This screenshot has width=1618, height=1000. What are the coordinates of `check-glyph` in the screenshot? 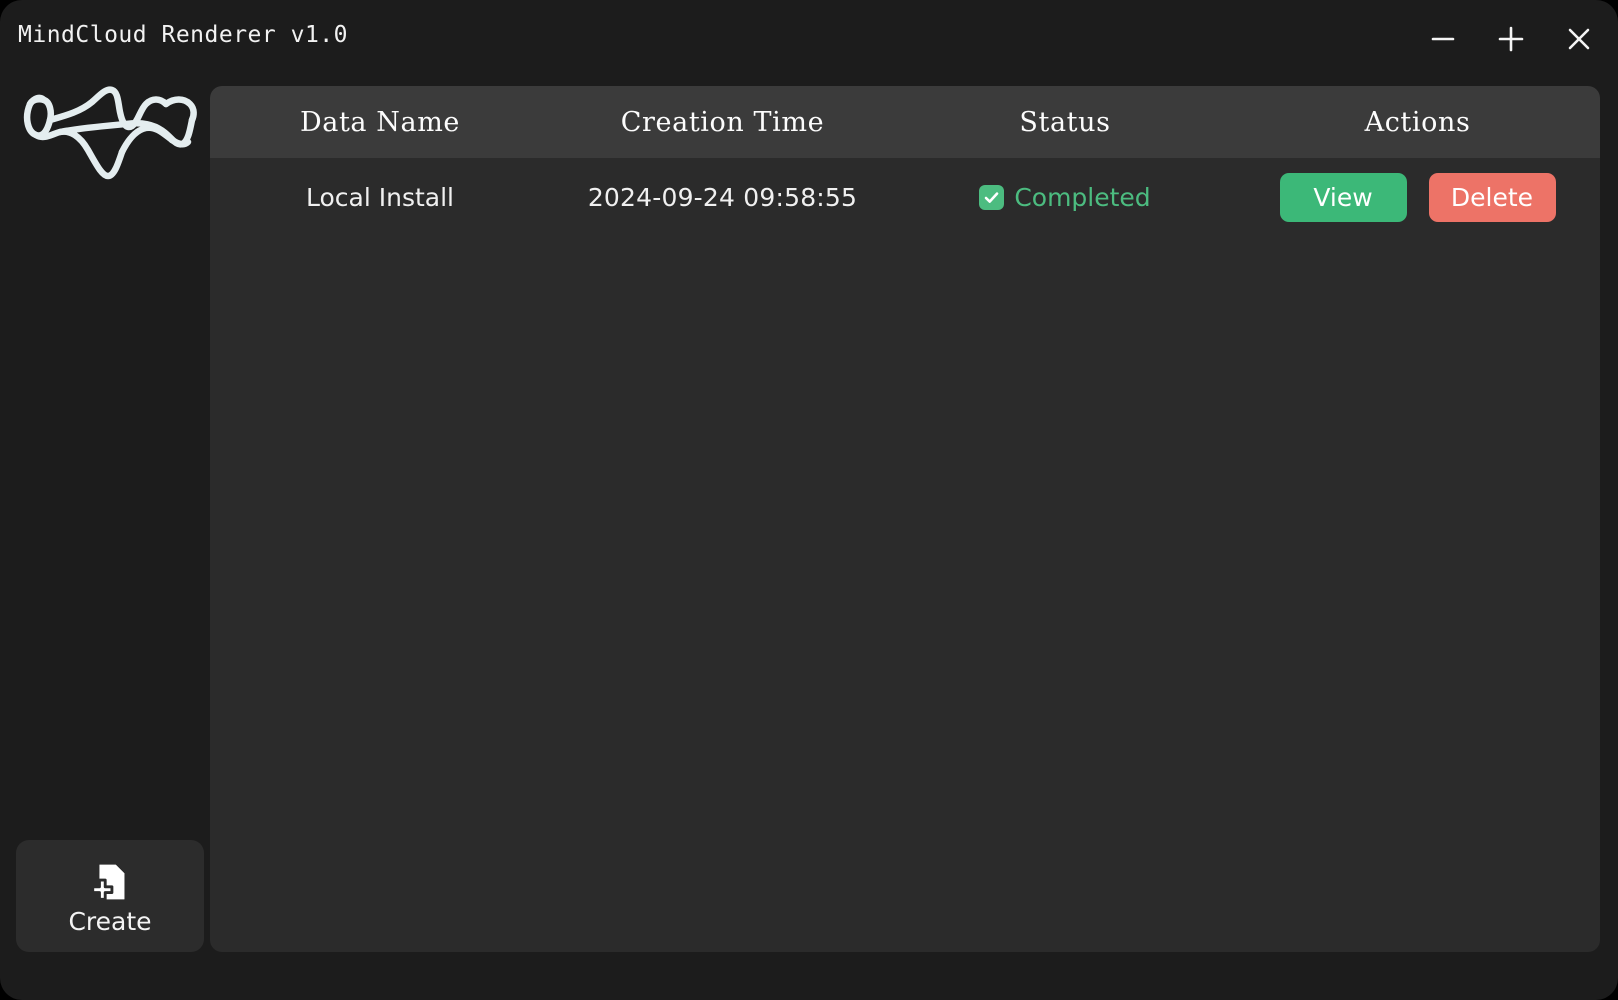 It's located at (992, 197).